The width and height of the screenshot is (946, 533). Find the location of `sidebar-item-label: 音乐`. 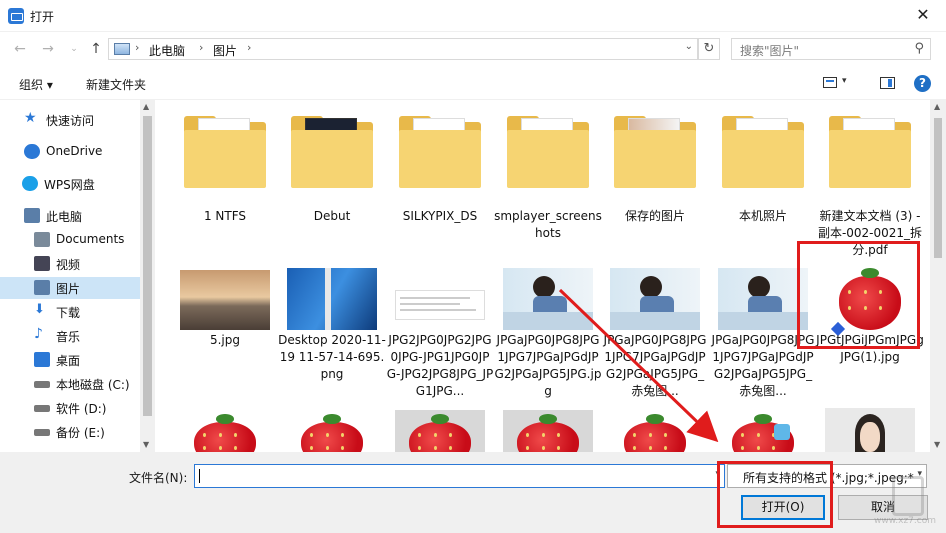

sidebar-item-label: 音乐 is located at coordinates (68, 337).